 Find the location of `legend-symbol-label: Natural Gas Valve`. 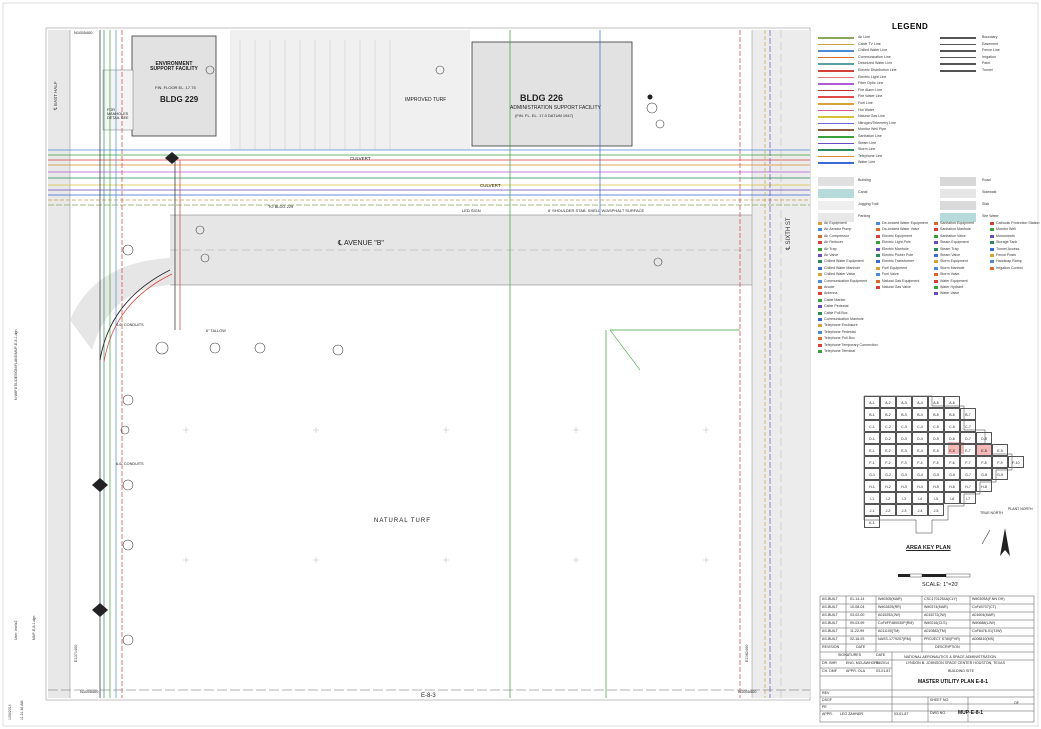

legend-symbol-label: Natural Gas Valve is located at coordinates (896, 287).